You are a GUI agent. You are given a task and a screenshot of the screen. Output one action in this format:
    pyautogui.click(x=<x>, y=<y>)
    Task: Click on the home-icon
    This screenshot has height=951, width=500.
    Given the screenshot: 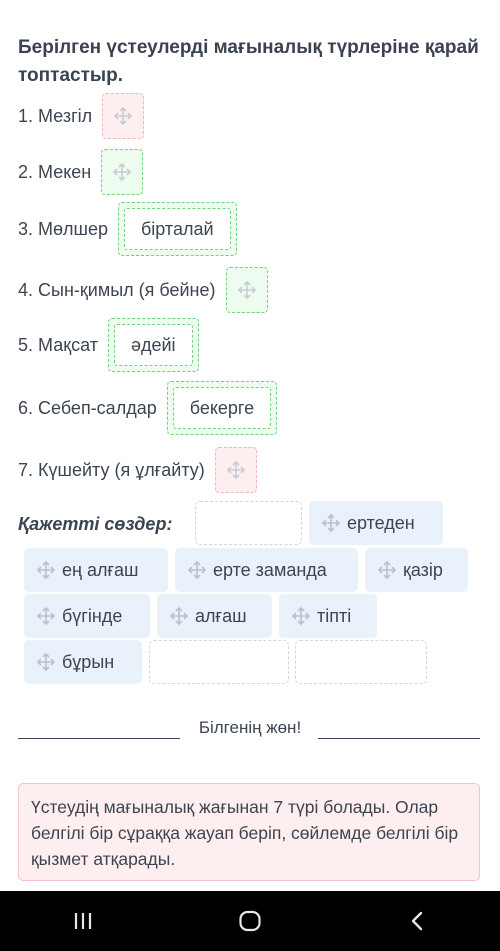 What is the action you would take?
    pyautogui.click(x=250, y=921)
    